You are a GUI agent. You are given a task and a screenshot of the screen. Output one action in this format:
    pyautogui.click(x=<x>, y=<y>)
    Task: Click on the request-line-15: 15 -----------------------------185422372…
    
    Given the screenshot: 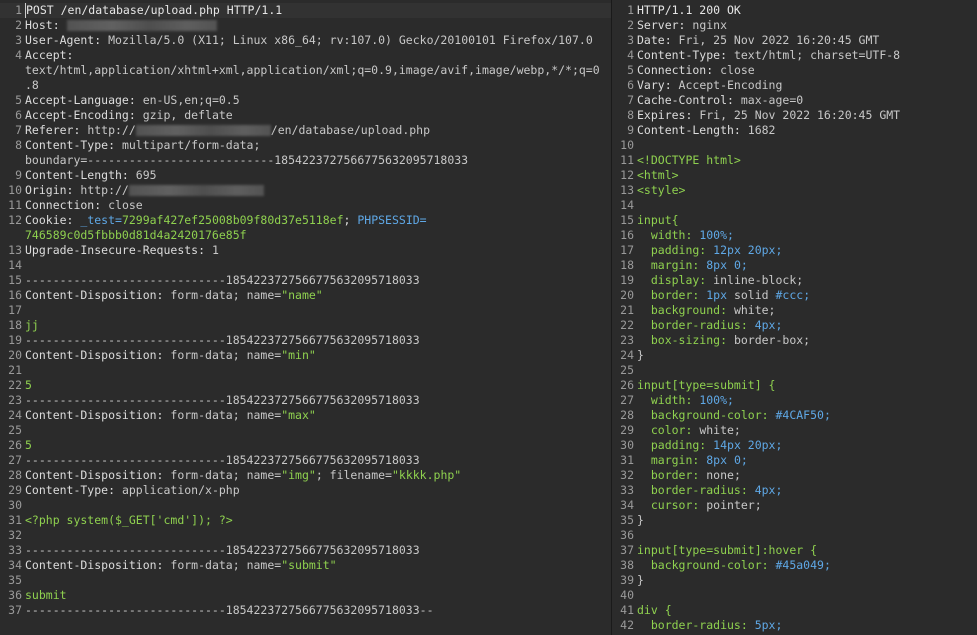 What is the action you would take?
    pyautogui.click(x=210, y=280)
    